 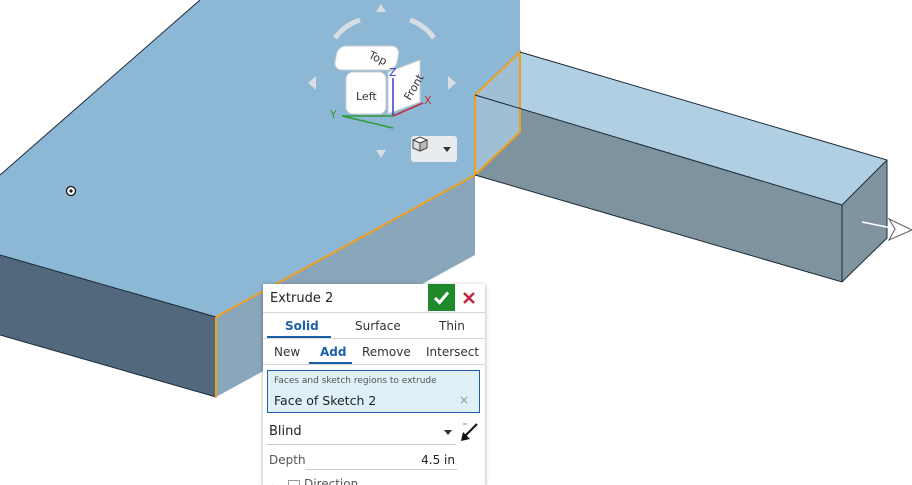 I want to click on clear-selection-icon: ×, so click(x=464, y=400).